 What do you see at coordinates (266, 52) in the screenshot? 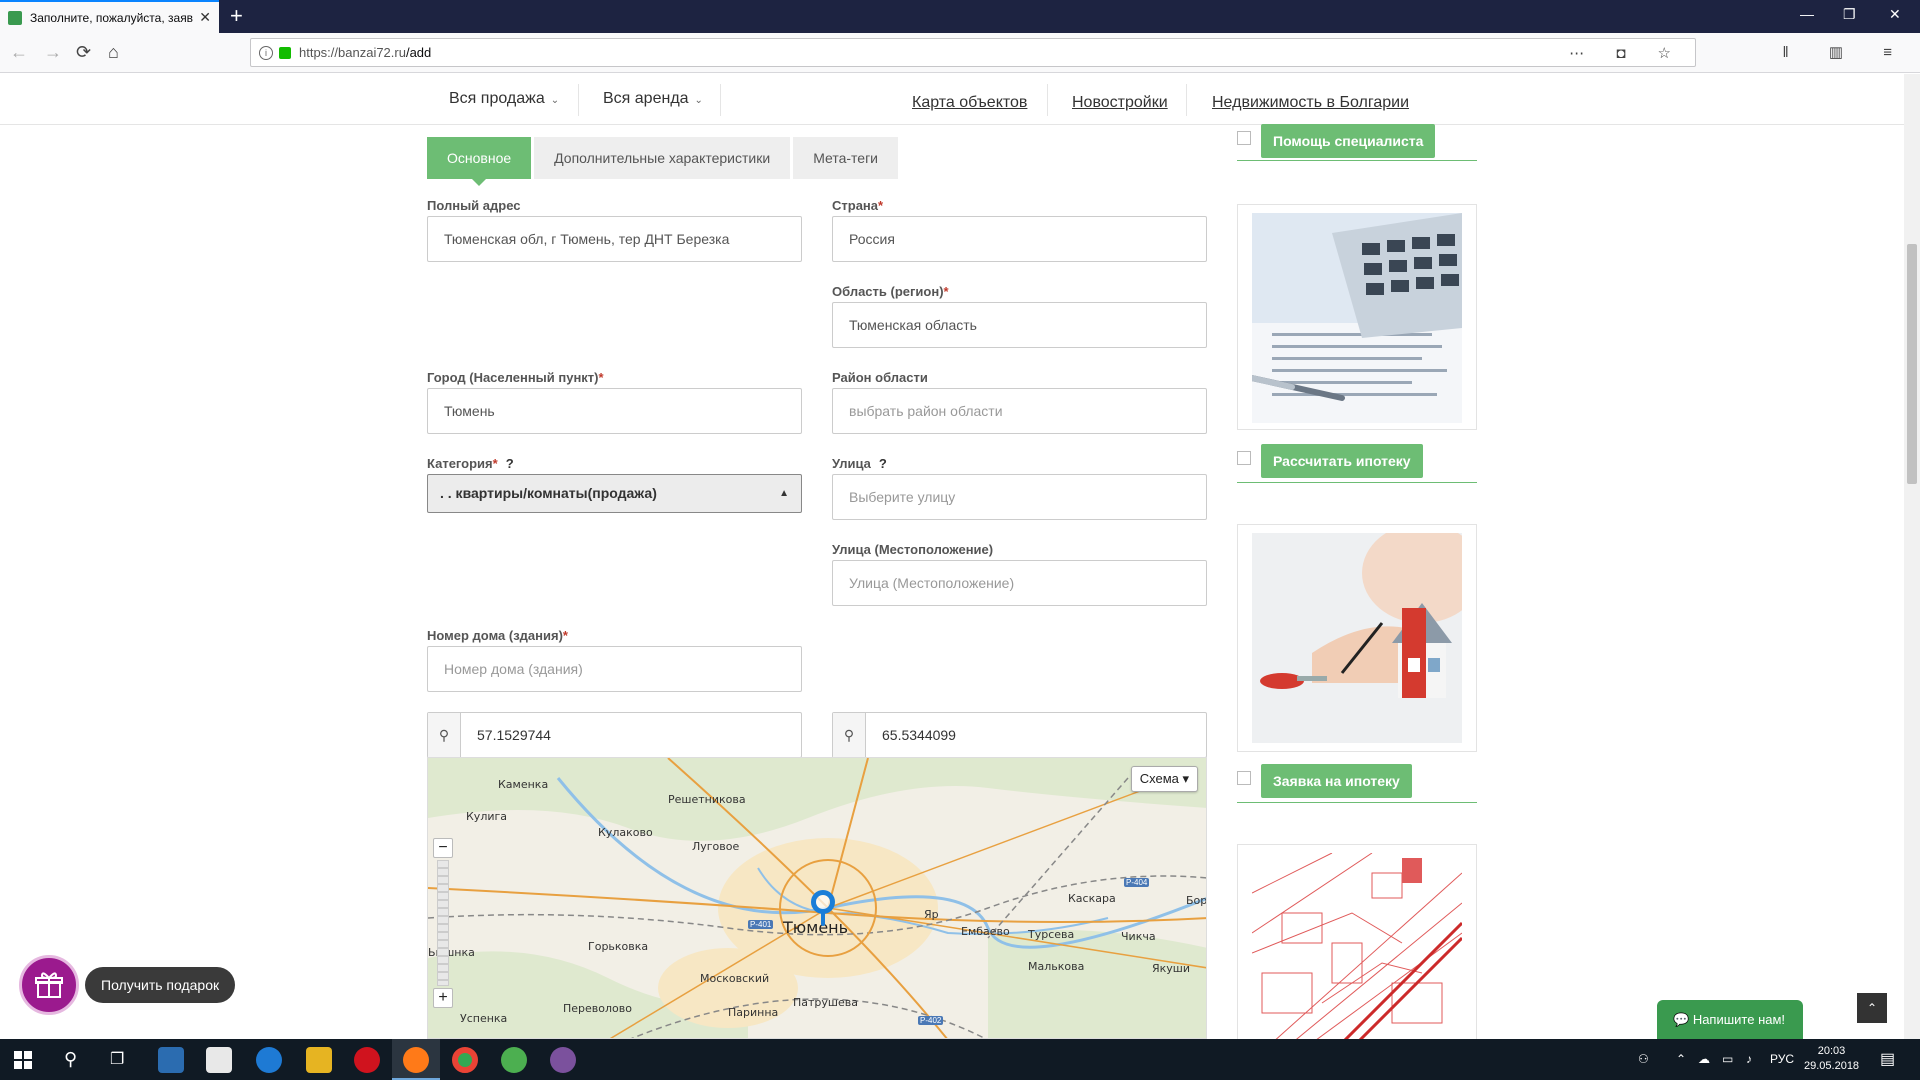
I see `site-info-icon: i` at bounding box center [266, 52].